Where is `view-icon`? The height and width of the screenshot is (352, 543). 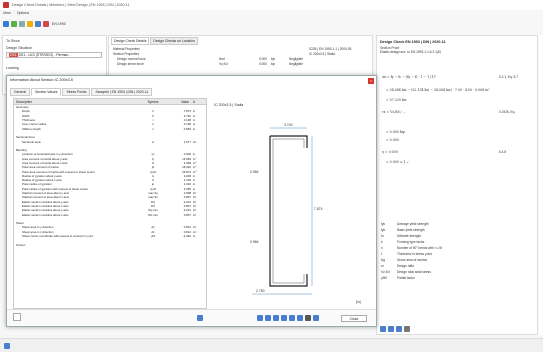 view-icon is located at coordinates (22, 23).